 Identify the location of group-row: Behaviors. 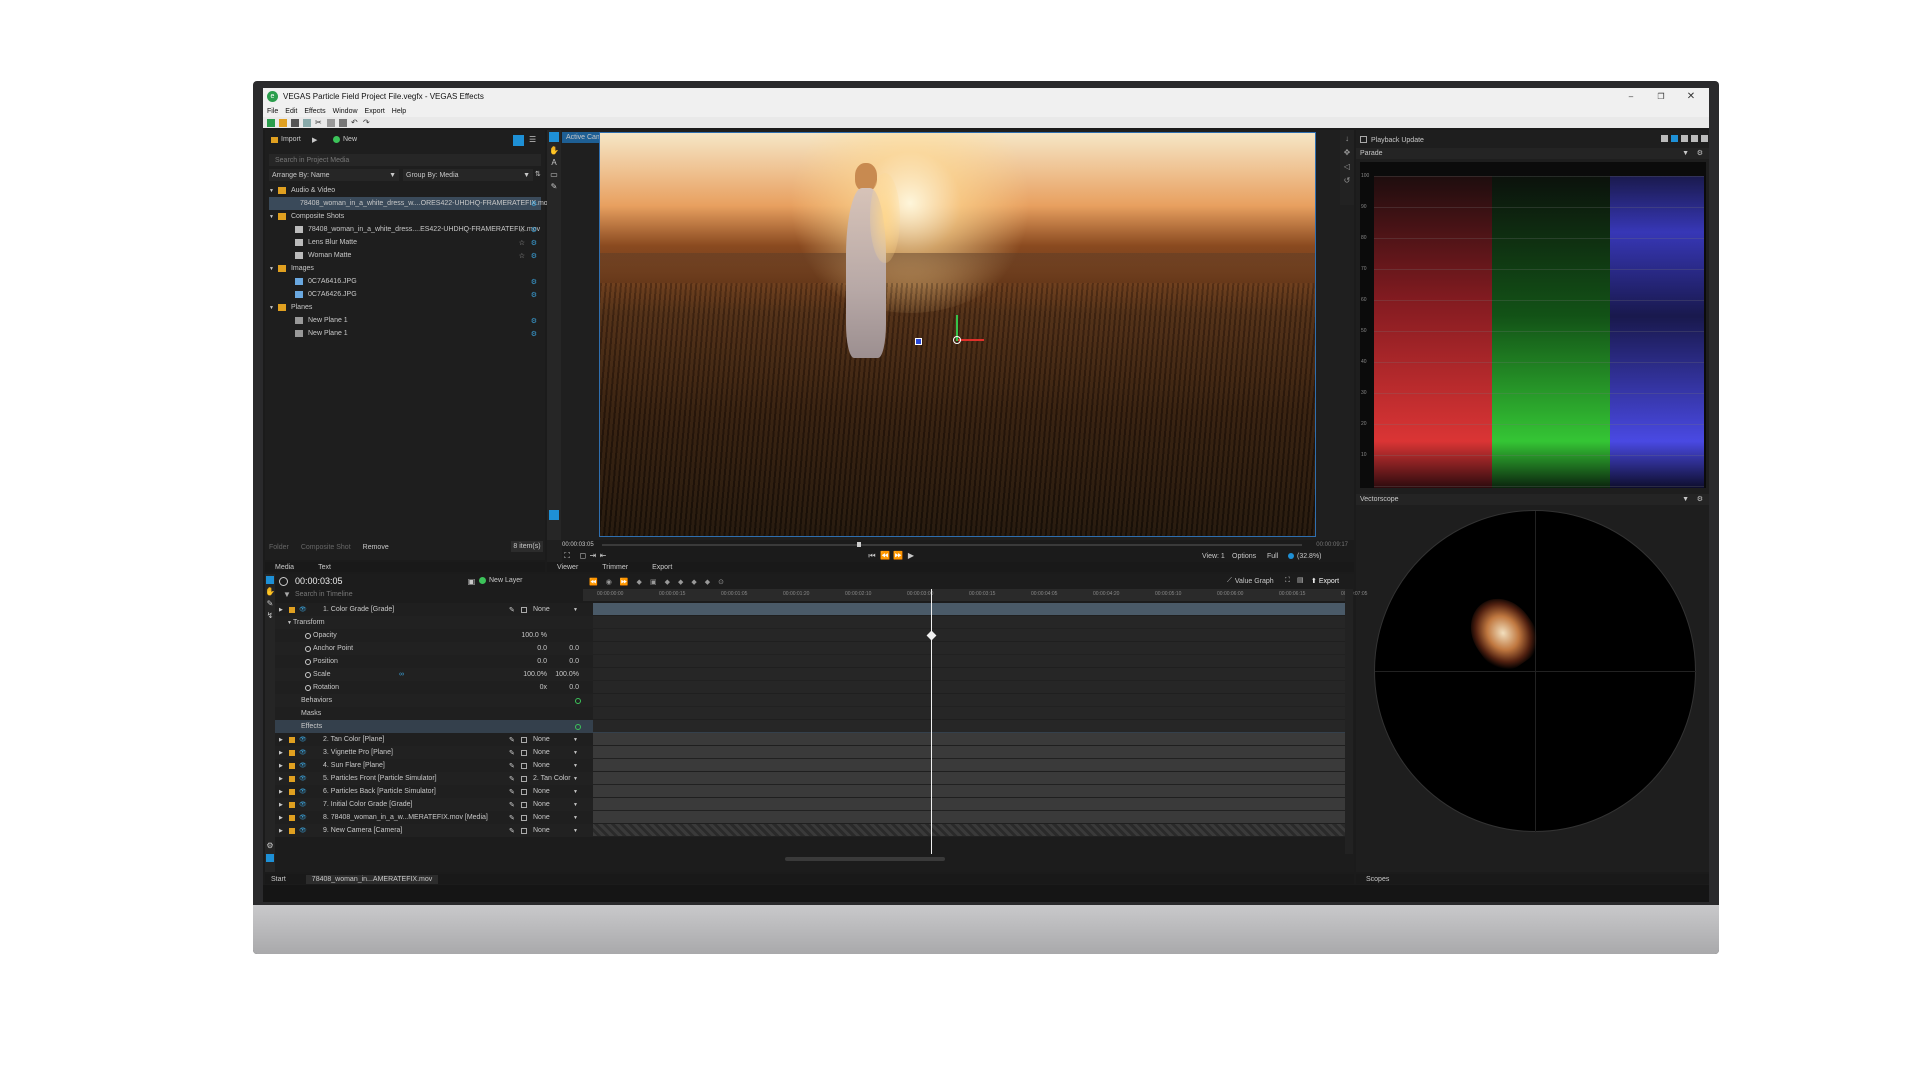
(810, 700).